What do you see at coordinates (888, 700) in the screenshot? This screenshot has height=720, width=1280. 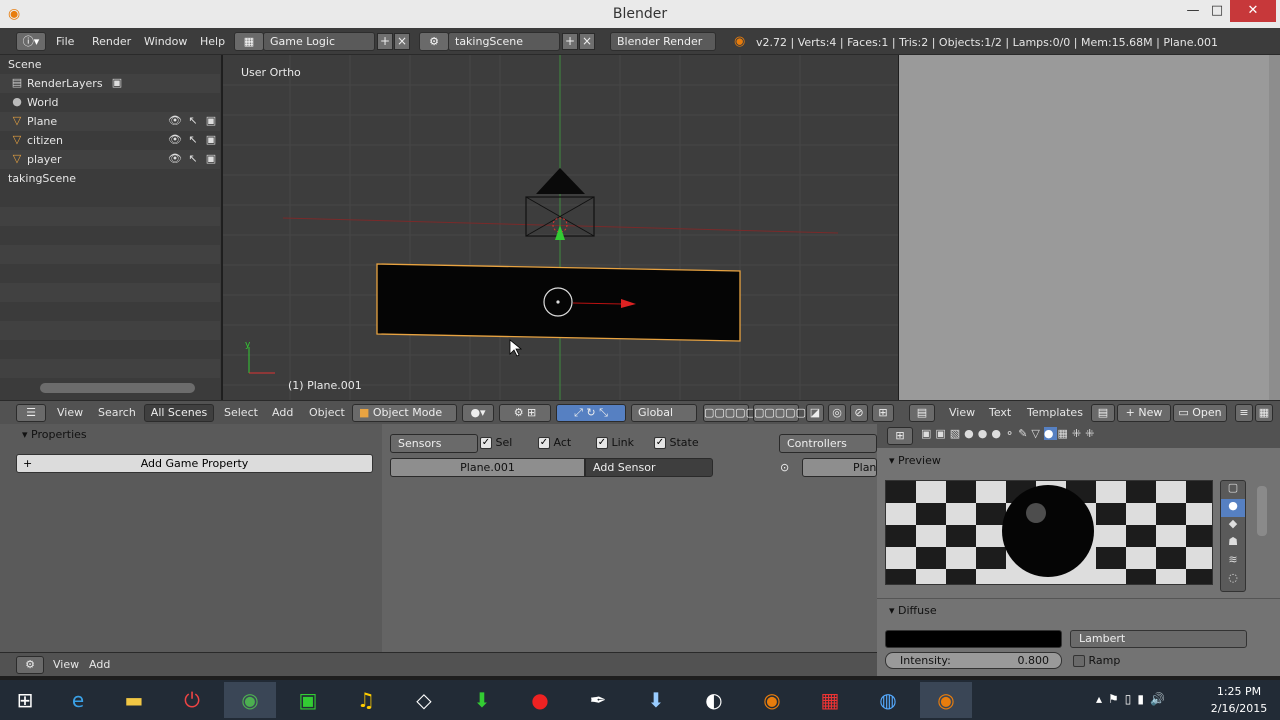 I see `eclipse-icon: ◍` at bounding box center [888, 700].